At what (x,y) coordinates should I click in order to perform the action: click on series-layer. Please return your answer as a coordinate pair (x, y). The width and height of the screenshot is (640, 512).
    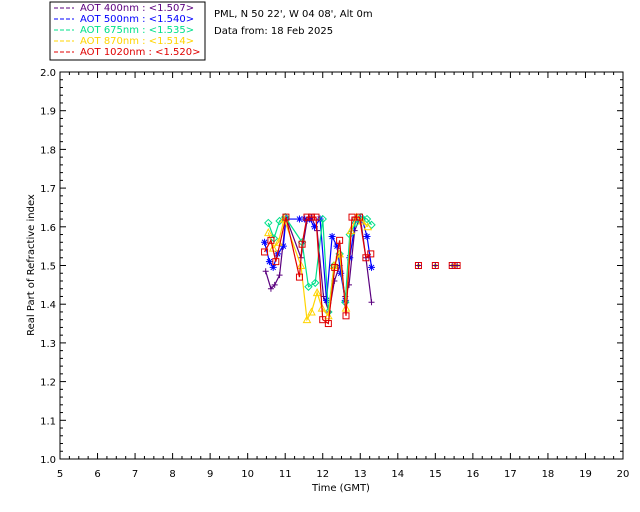
    Looking at the image, I should click on (318, 270).